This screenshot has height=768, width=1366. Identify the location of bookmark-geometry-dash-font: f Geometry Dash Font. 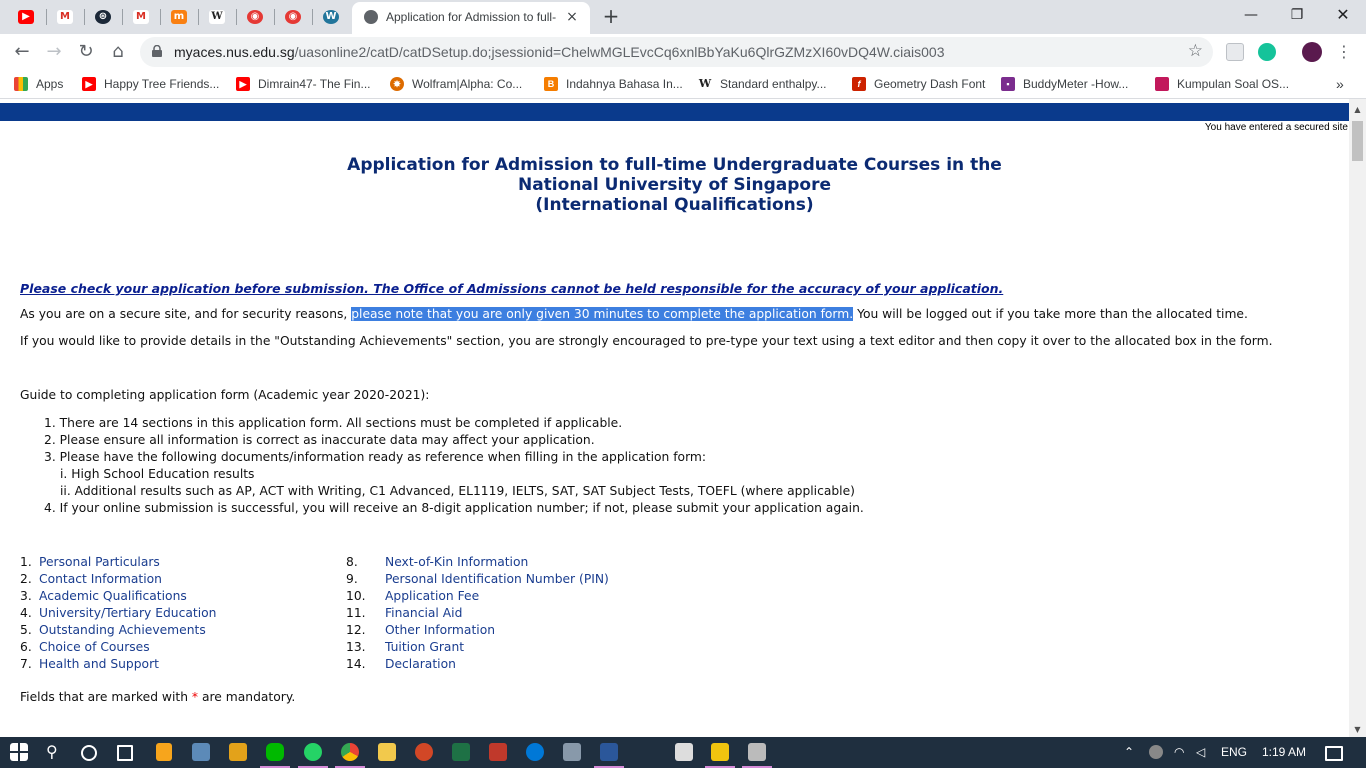
(918, 84).